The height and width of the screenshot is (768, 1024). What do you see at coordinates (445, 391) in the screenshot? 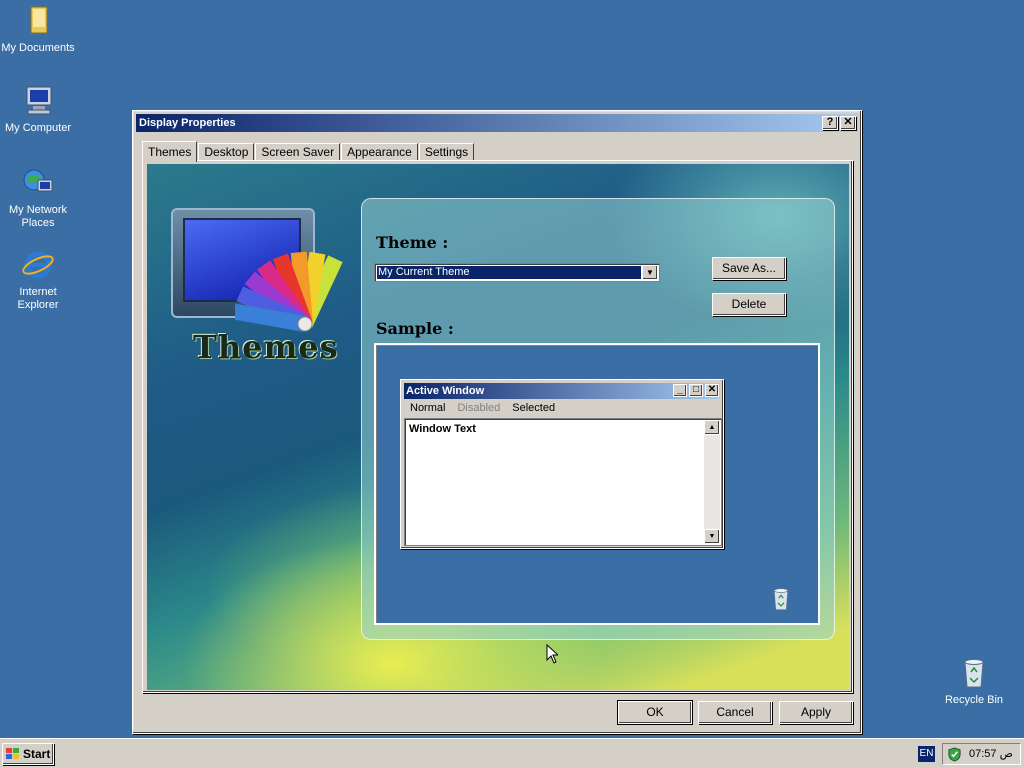
I see `sample-window-title: Active Window` at bounding box center [445, 391].